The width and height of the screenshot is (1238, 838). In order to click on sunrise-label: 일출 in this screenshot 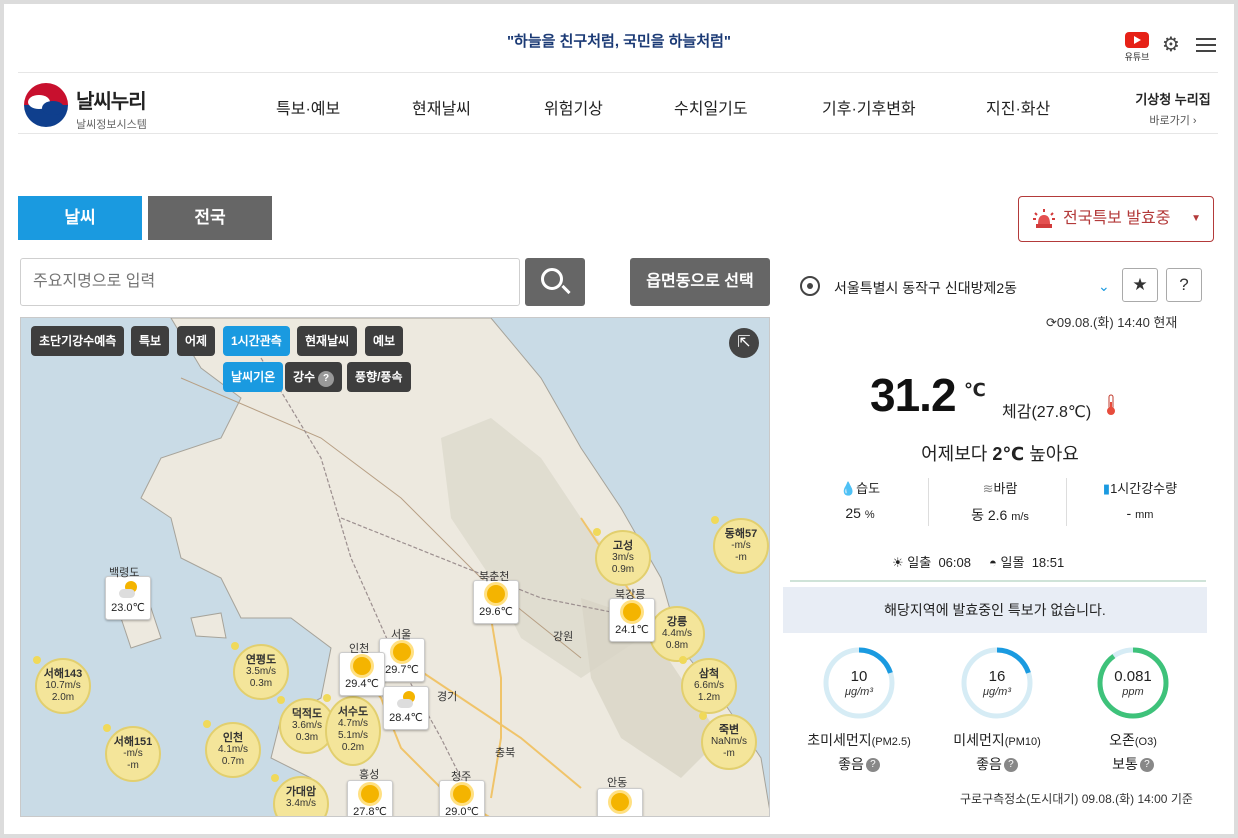, I will do `click(919, 562)`.